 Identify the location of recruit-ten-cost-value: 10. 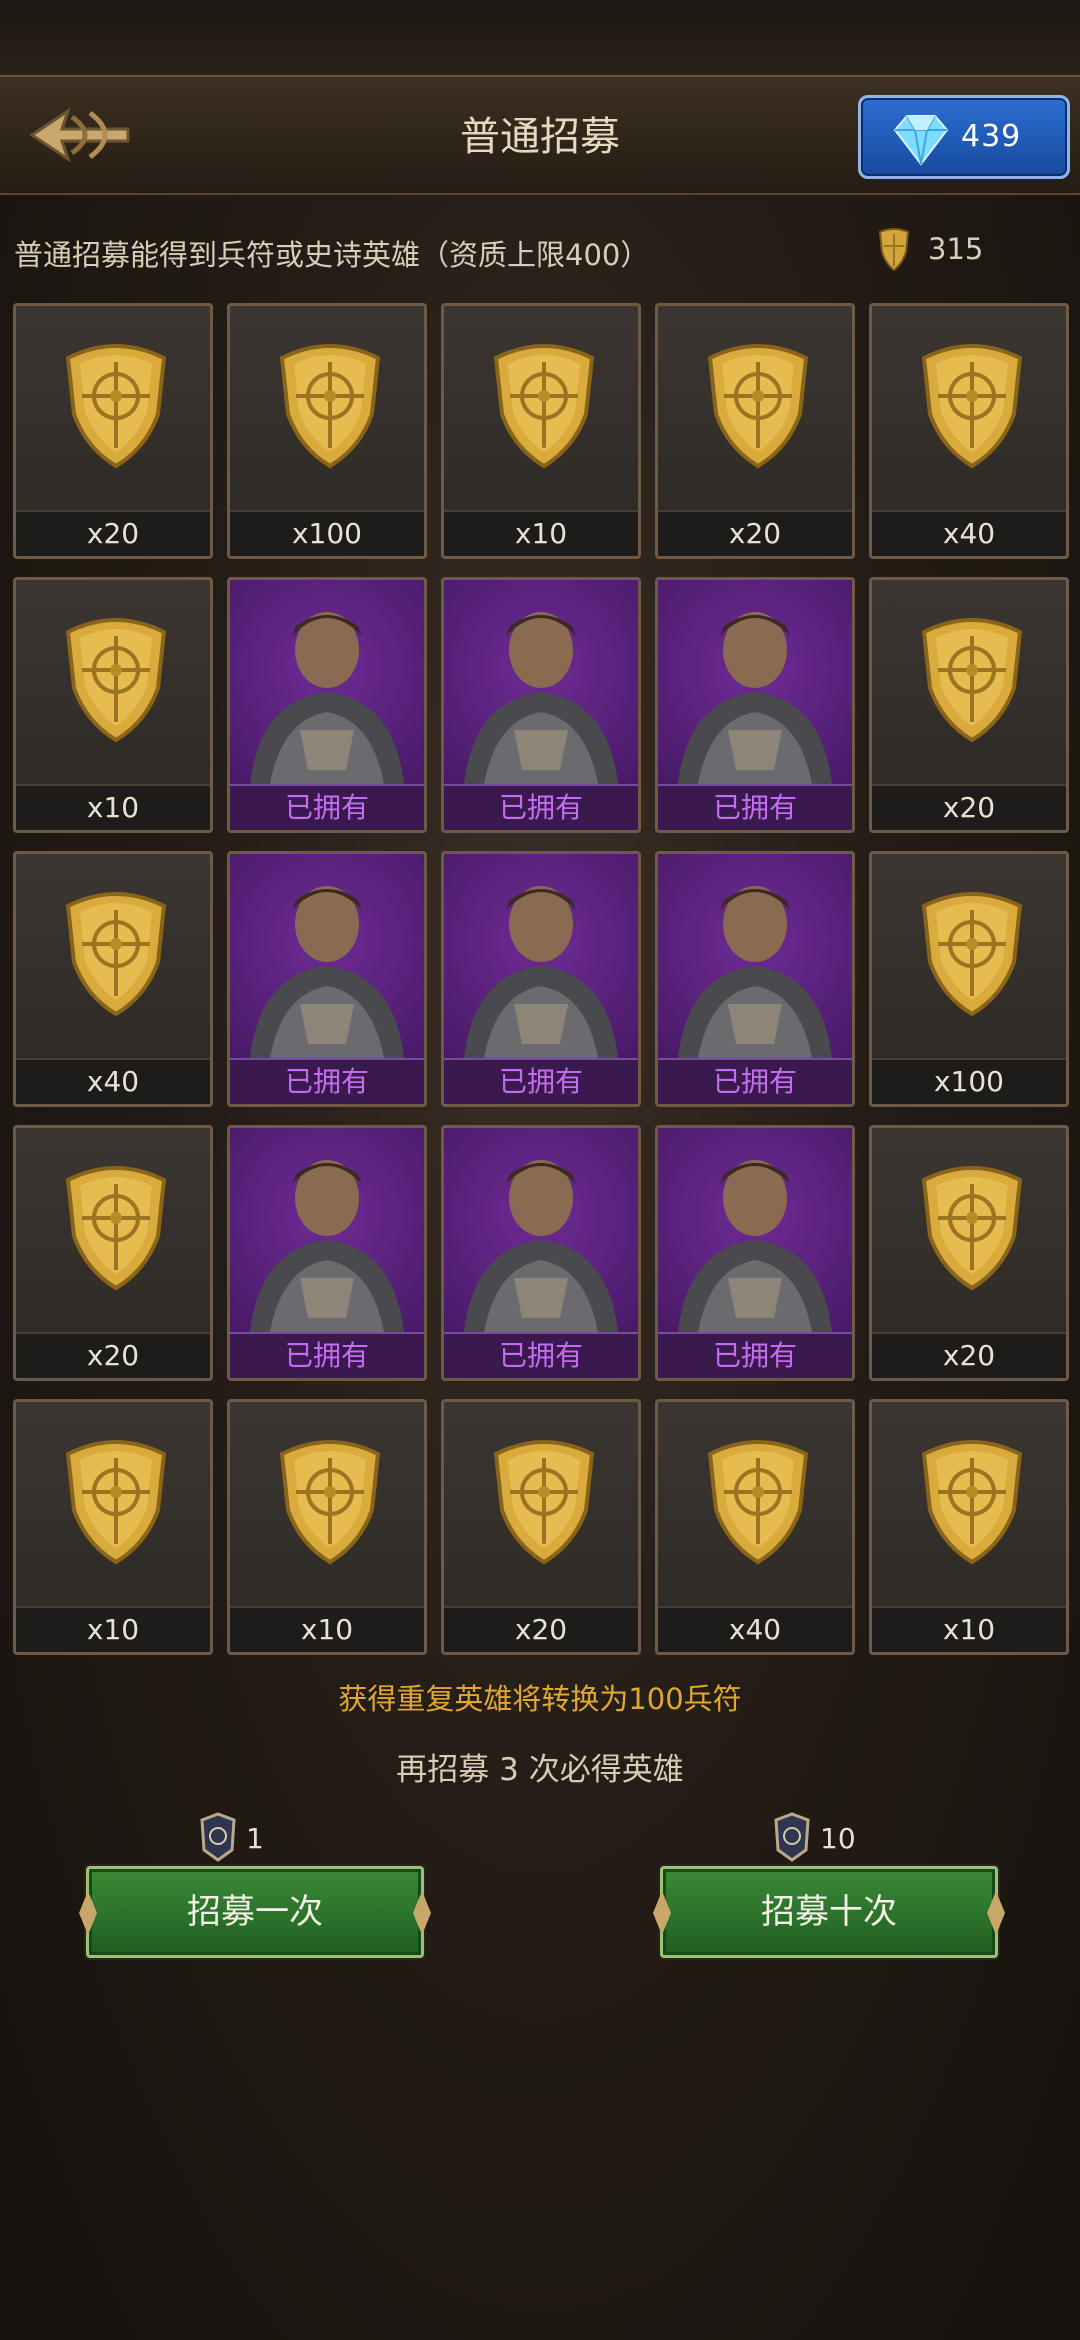
(838, 1838).